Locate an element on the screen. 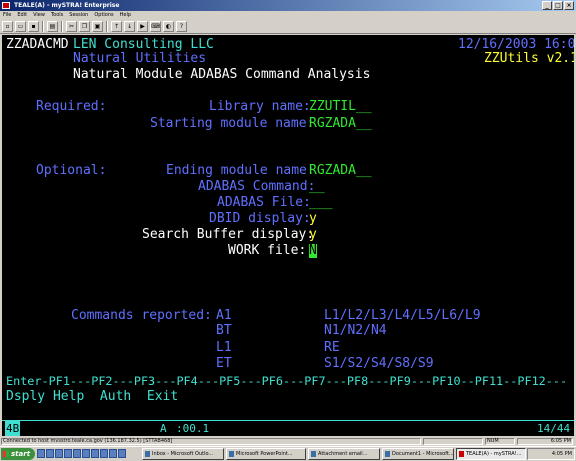 This screenshot has width=576, height=461. send-icon: ↑ is located at coordinates (116, 26).